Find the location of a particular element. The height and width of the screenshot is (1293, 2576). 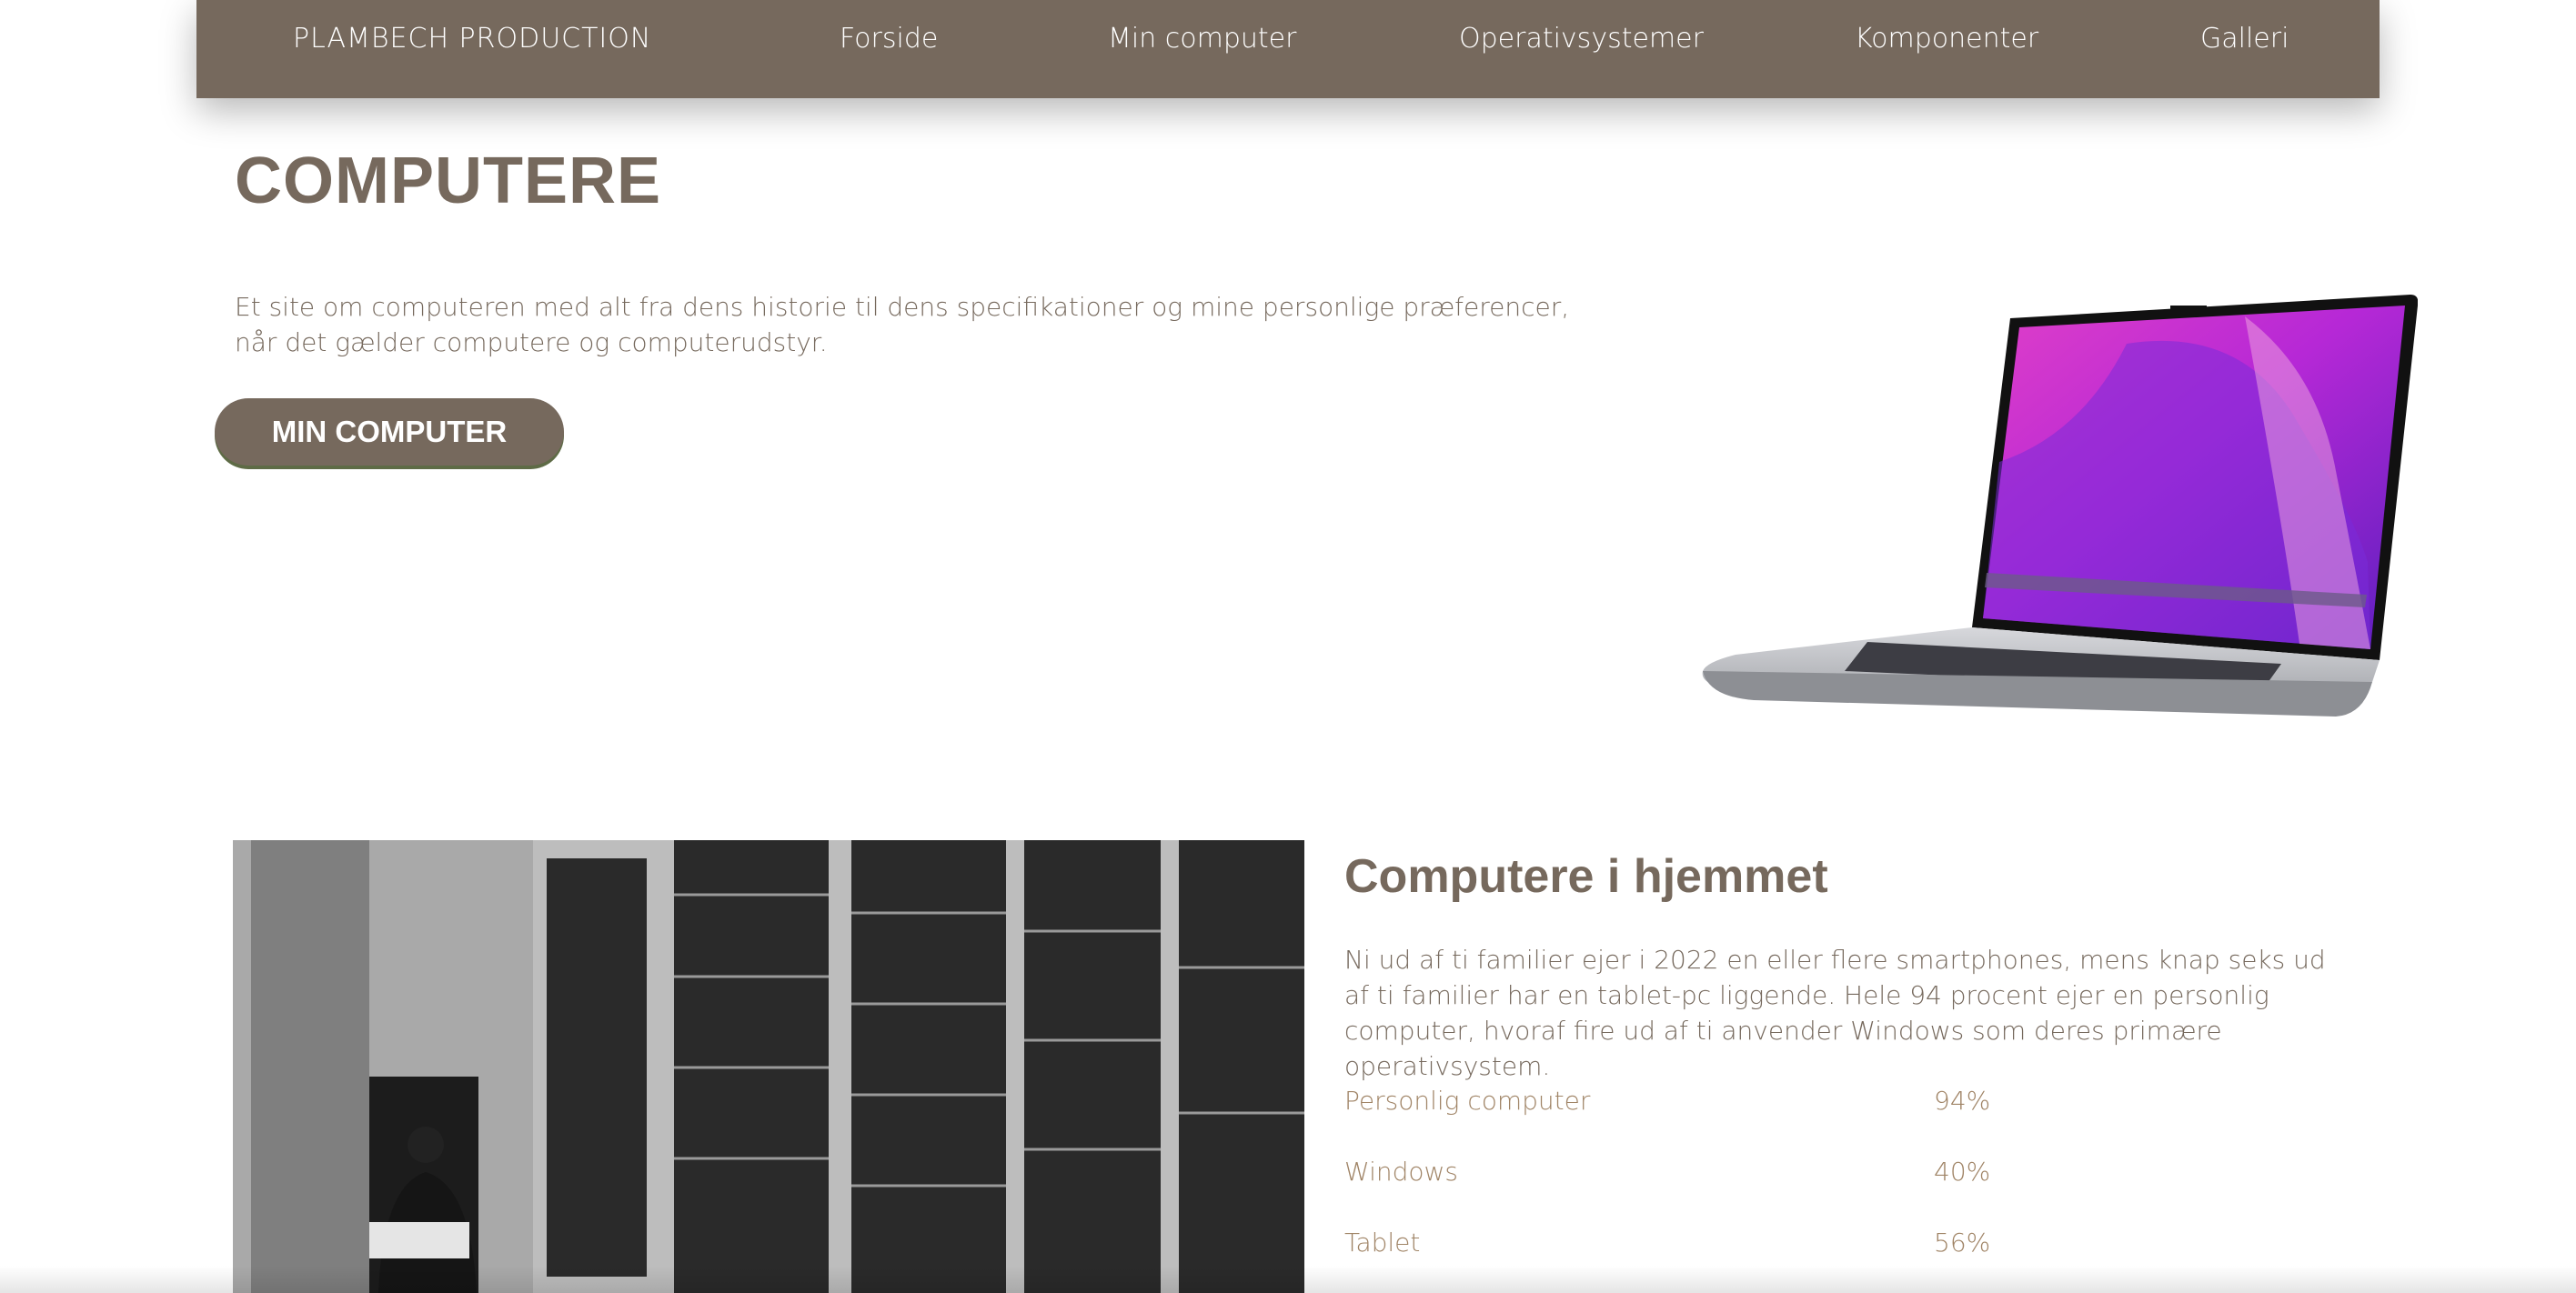

laptop-image is located at coordinates (2060, 506).